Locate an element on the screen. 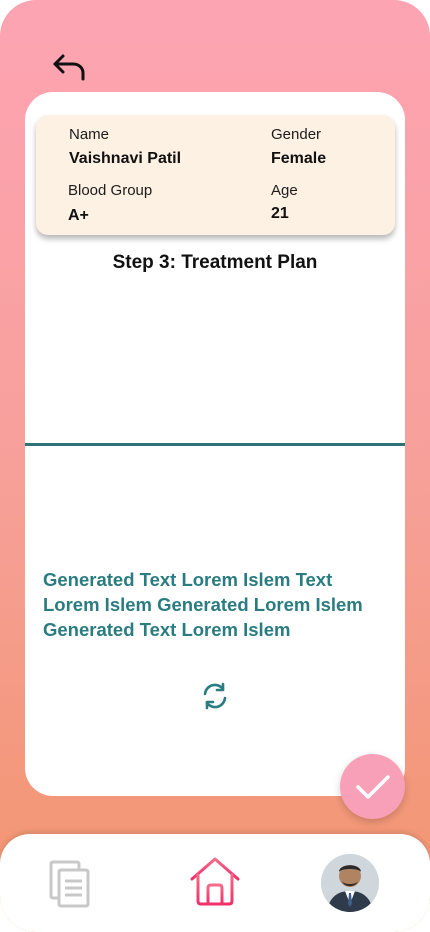 The image size is (430, 932). refresh-button is located at coordinates (215, 696).